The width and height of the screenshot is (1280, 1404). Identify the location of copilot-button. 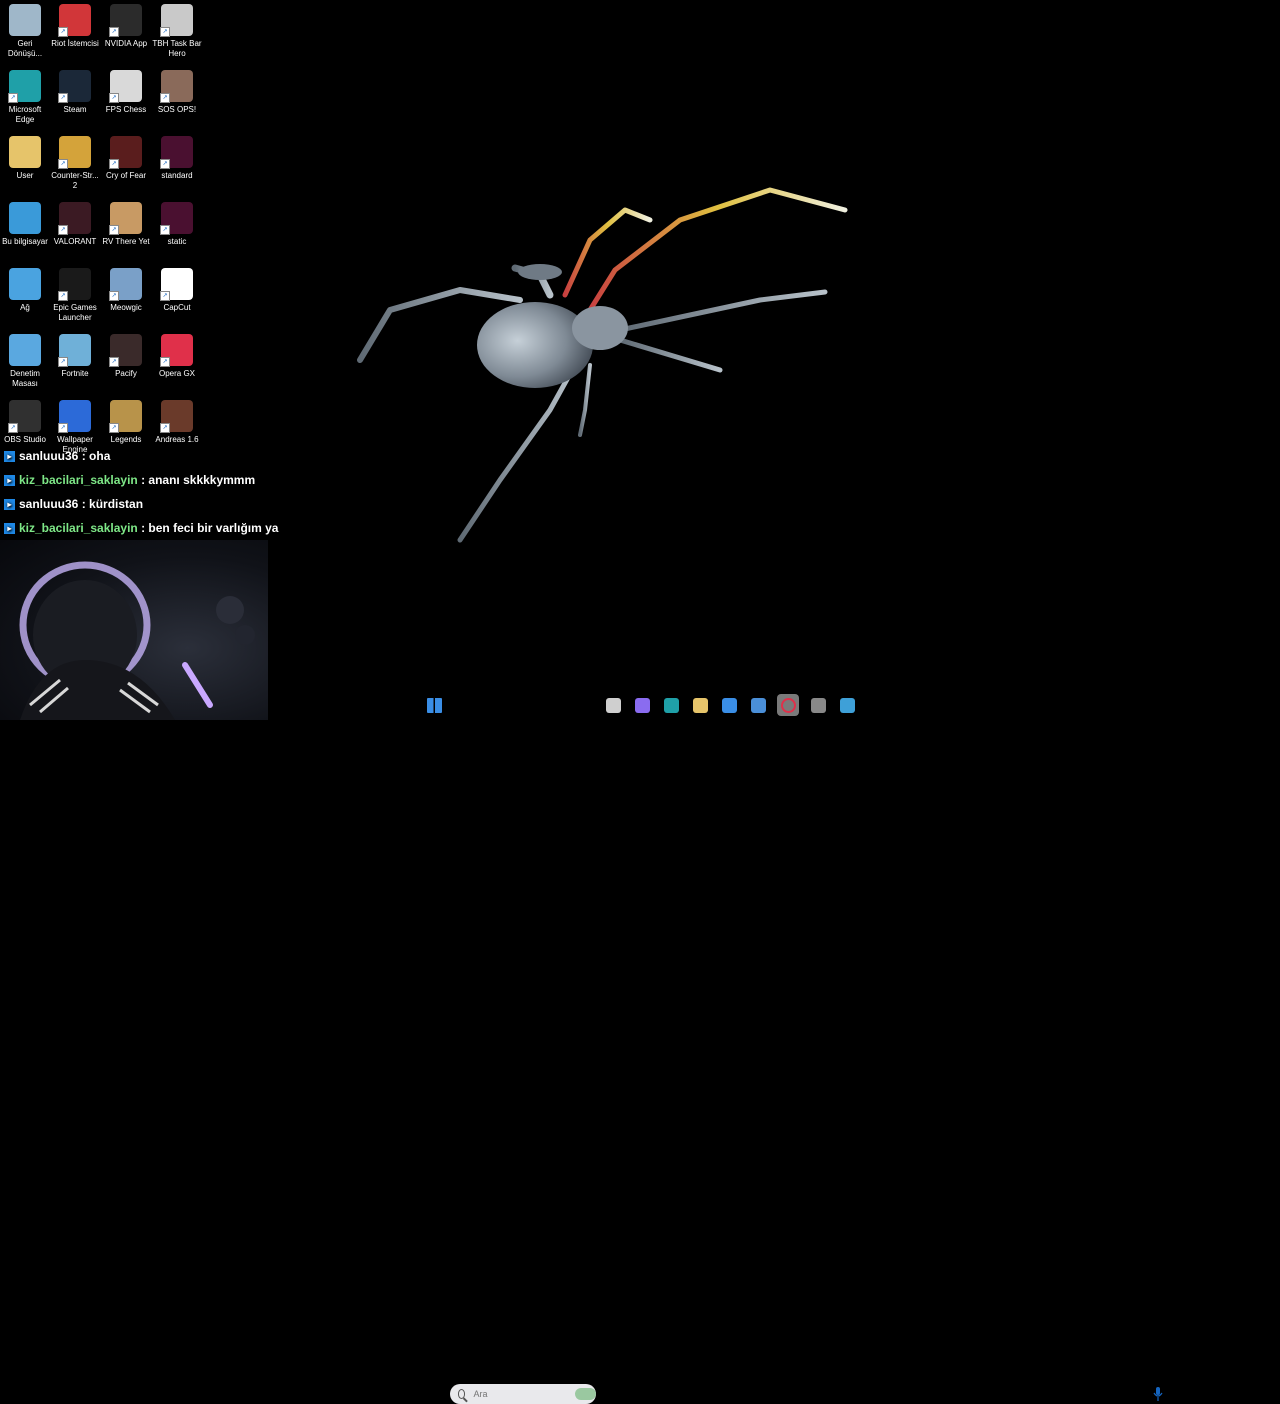
(642, 705).